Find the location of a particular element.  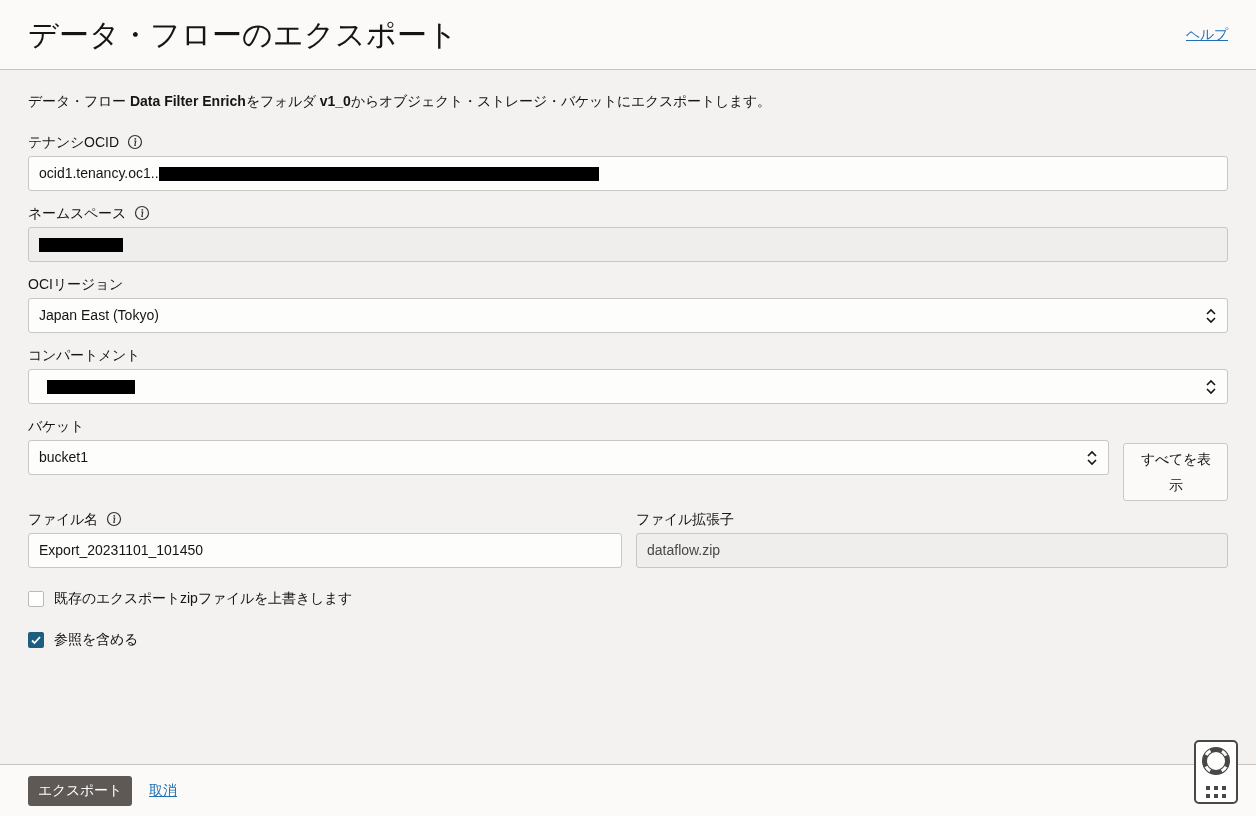

field-label: コンパートメント is located at coordinates (84, 355).